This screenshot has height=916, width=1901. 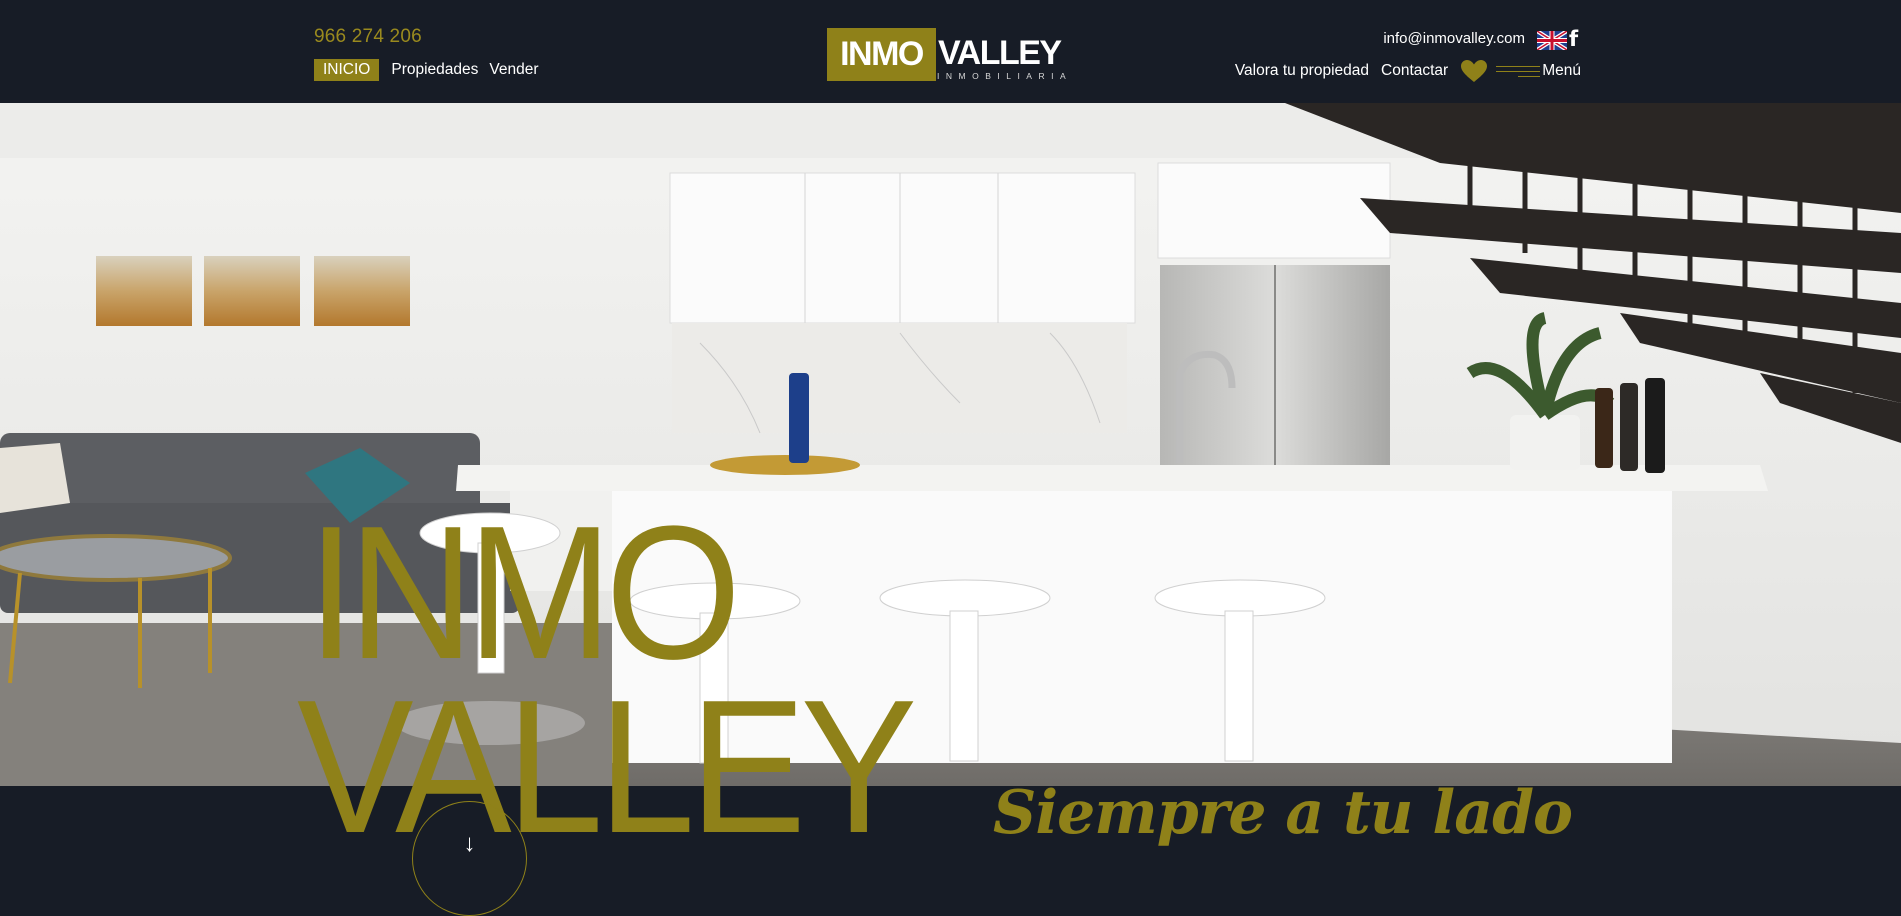 I want to click on logo-valley: VALLEY, so click(x=1000, y=53).